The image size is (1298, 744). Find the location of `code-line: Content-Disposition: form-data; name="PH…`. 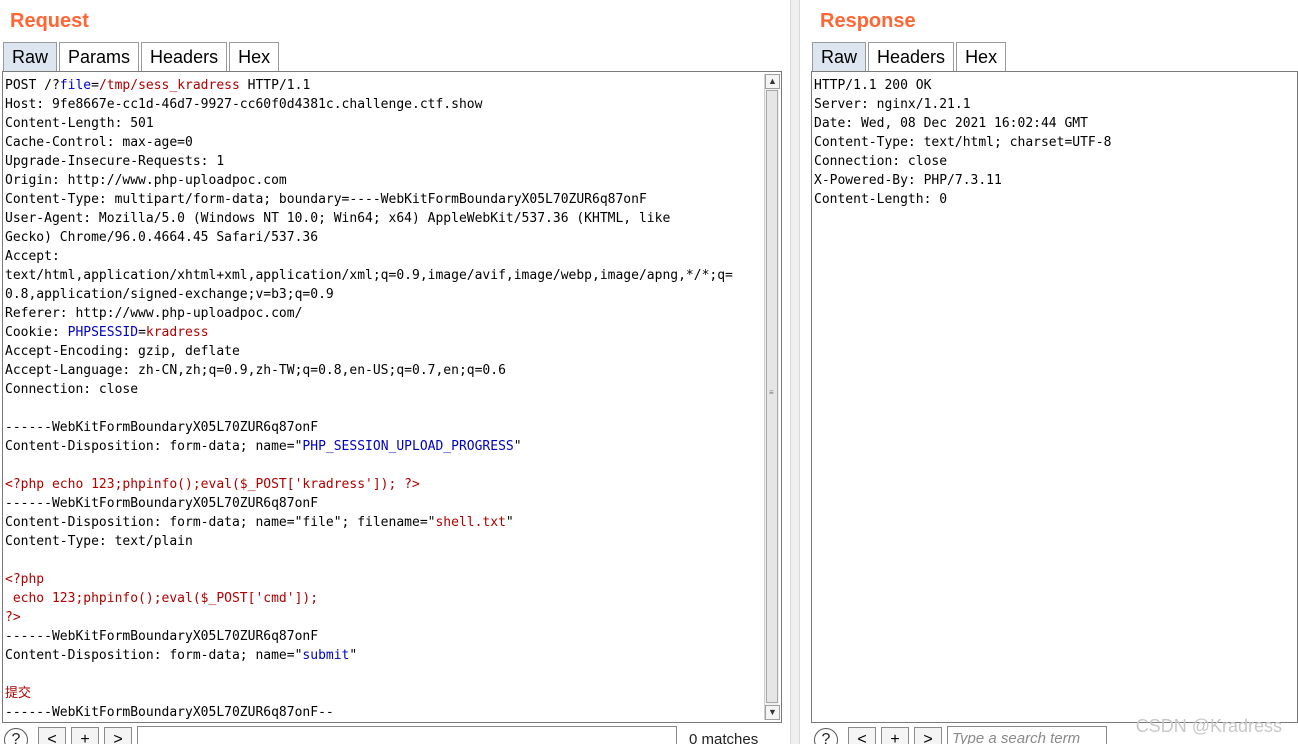

code-line: Content-Disposition: form-data; name="PH… is located at coordinates (383, 446).